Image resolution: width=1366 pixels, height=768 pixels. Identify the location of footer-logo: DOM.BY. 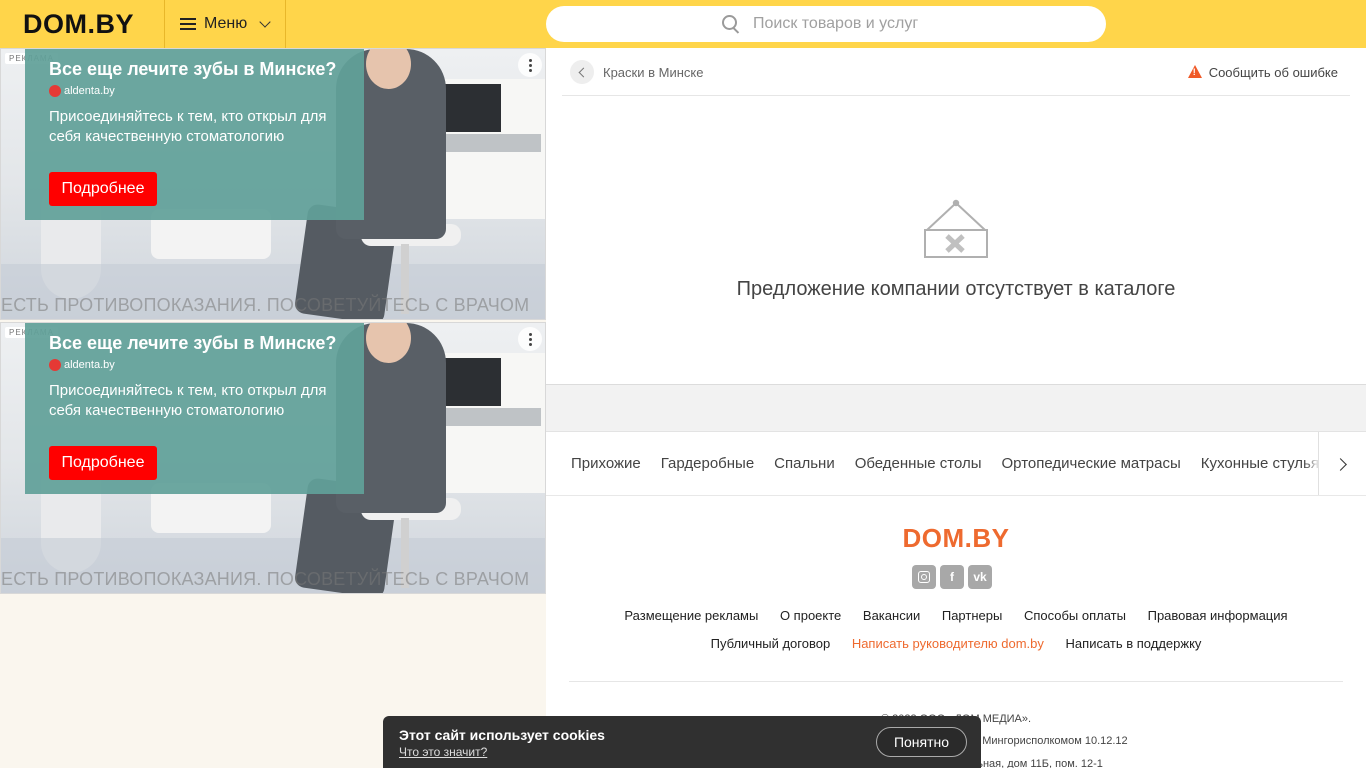
(956, 538).